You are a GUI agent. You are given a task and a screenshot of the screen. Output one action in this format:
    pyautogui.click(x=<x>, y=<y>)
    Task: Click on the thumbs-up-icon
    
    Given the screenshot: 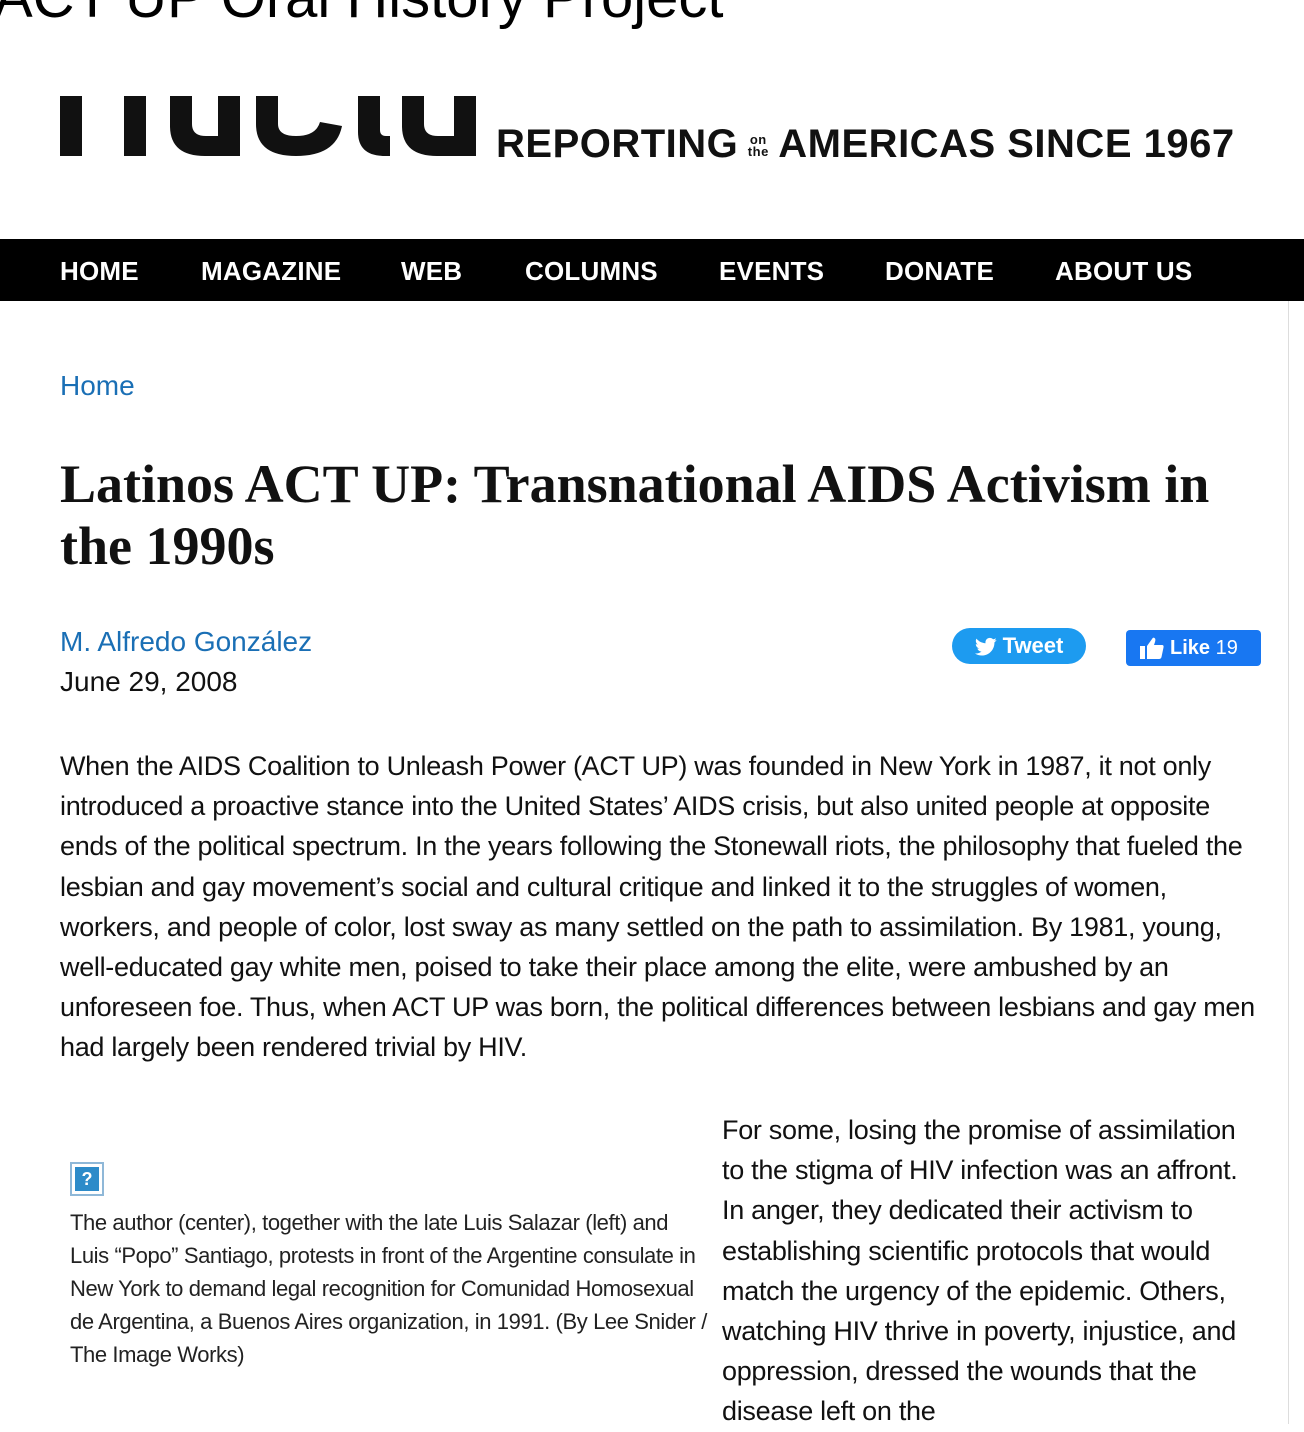 What is the action you would take?
    pyautogui.click(x=1152, y=648)
    